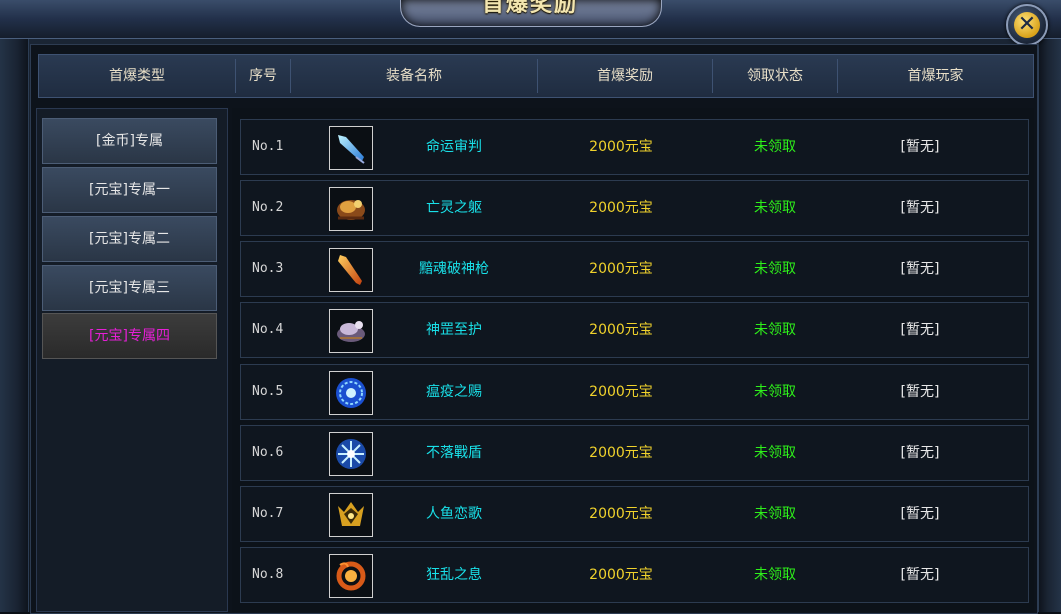 The height and width of the screenshot is (614, 1061). I want to click on equipment-name: 亡灵之躯, so click(454, 208).